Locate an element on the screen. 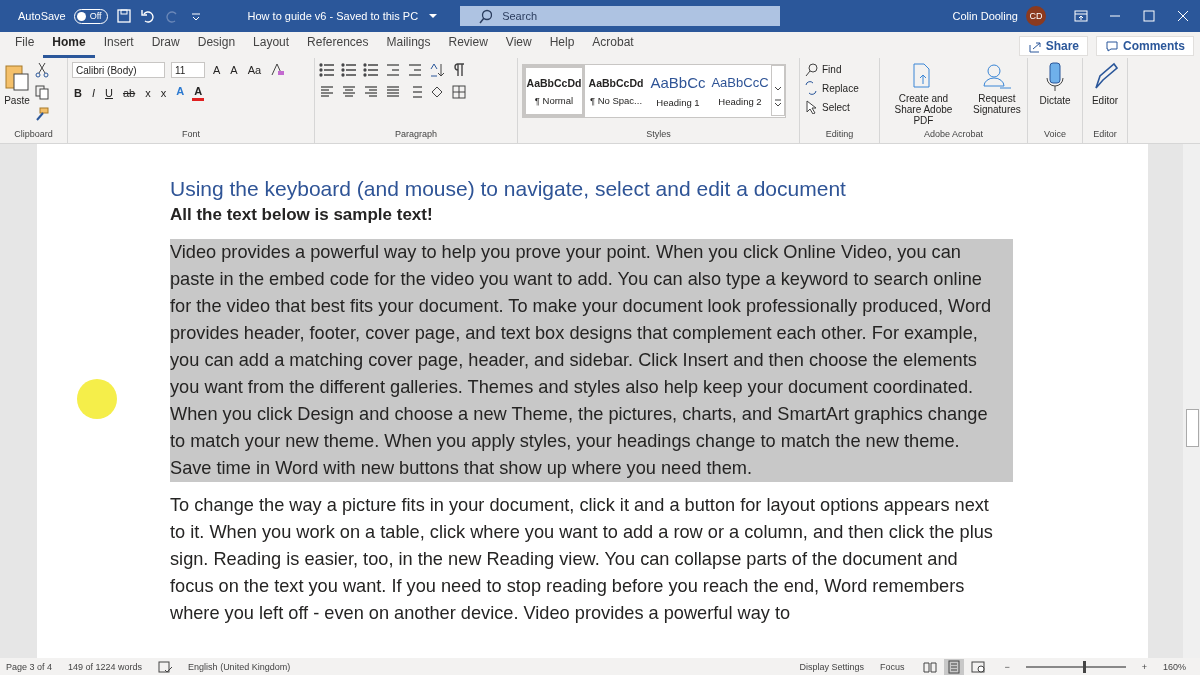 The height and width of the screenshot is (675, 1200). page-count: Page 3 of 4 is located at coordinates (29, 667).